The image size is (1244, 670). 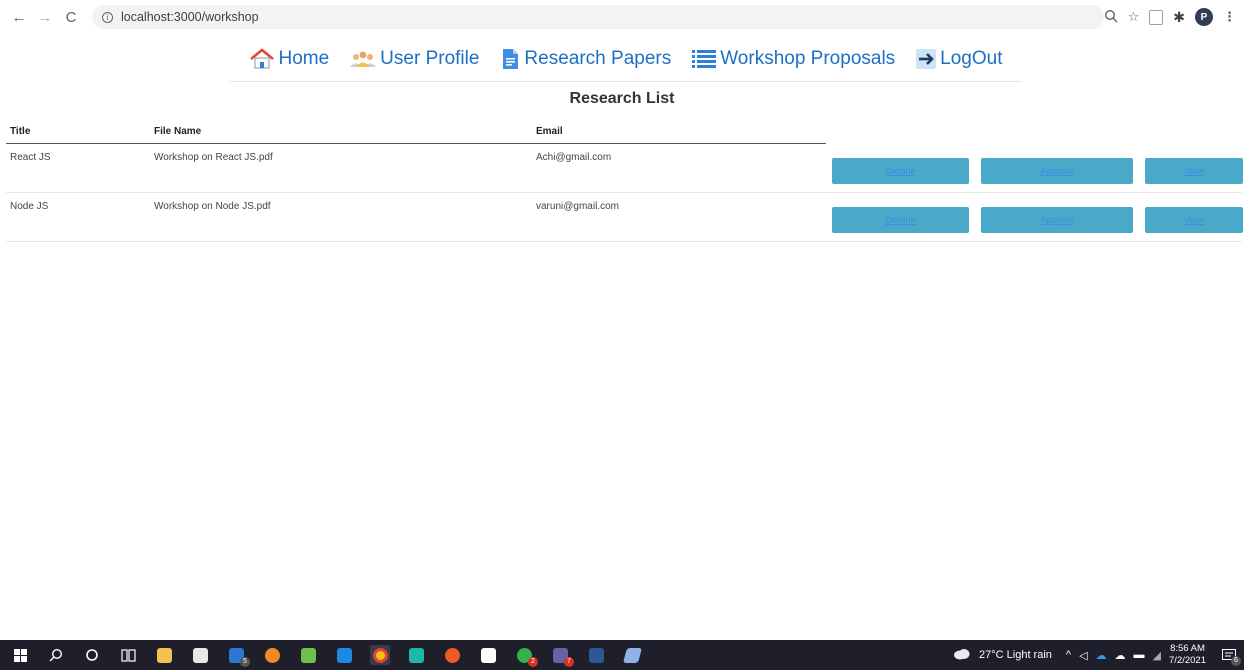 What do you see at coordinates (533, 662) in the screenshot?
I see `chat-badge: 2` at bounding box center [533, 662].